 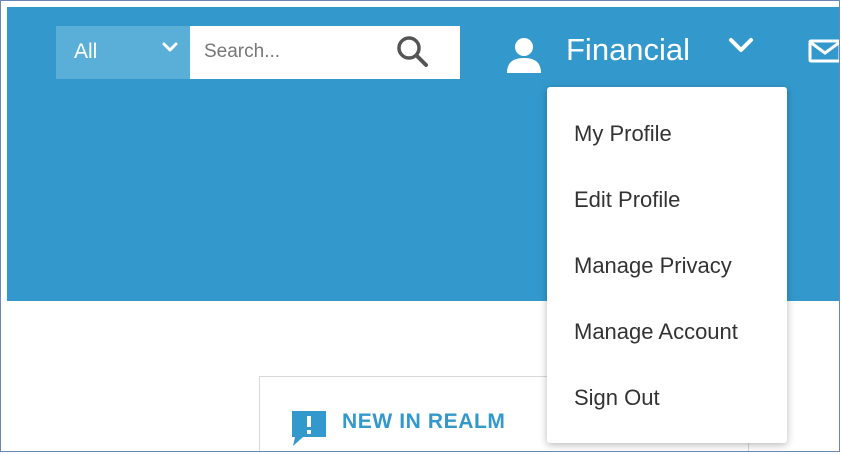 I want to click on search-icon, so click(x=413, y=52).